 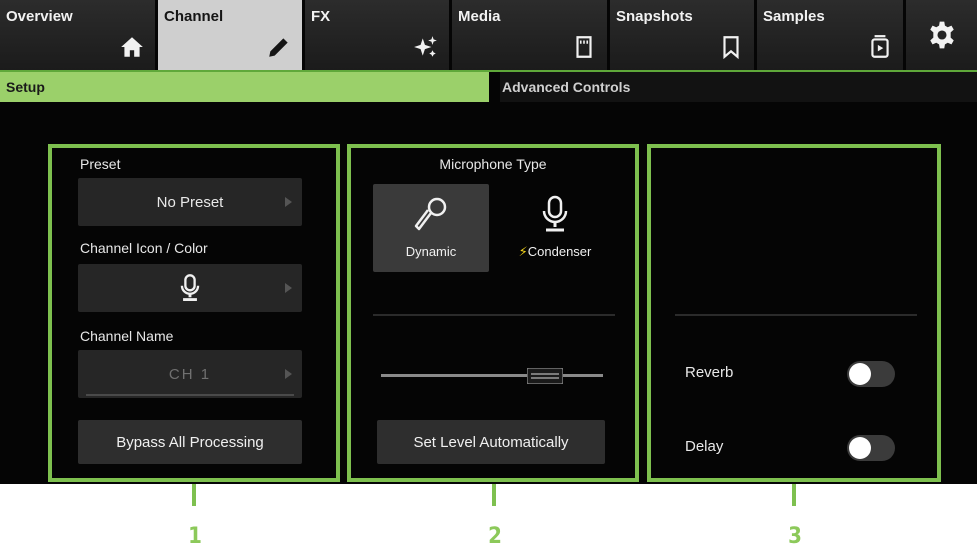 I want to click on condenser-label-wrap: ⚡Condenser, so click(x=555, y=252).